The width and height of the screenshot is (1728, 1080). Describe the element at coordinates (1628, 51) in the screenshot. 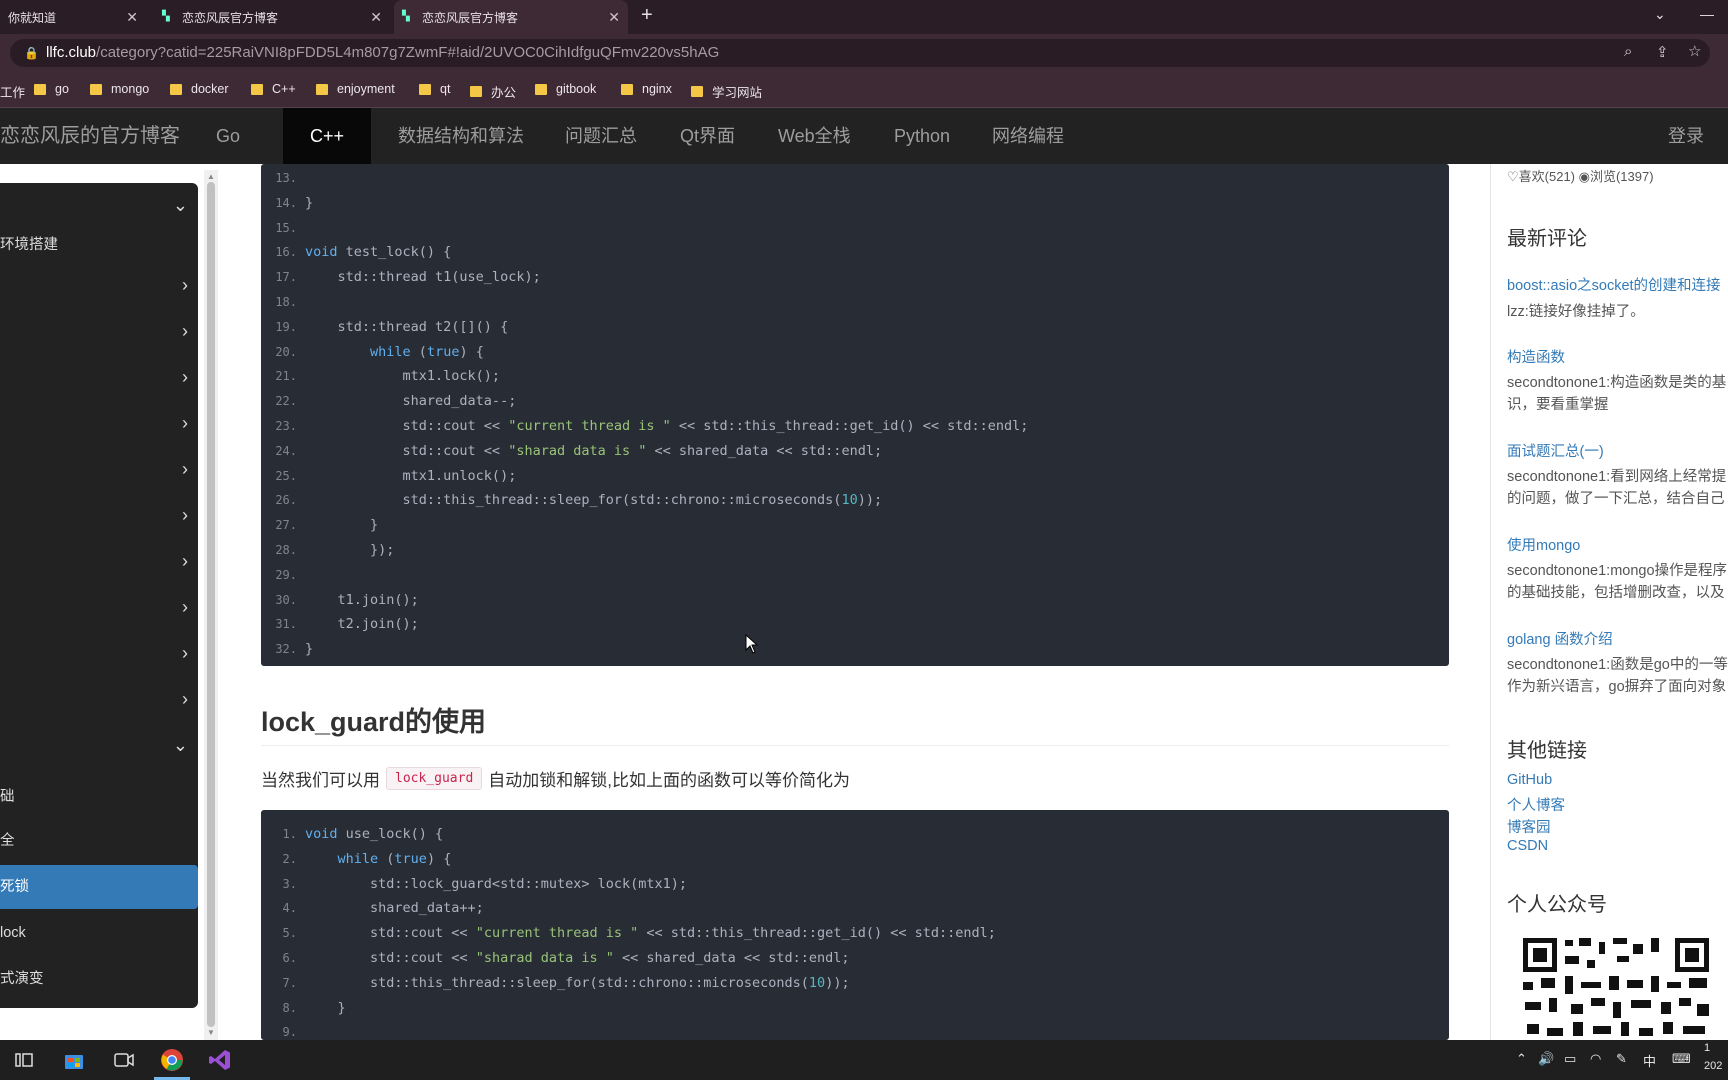

I see `zoom-icon: ⌕` at that location.